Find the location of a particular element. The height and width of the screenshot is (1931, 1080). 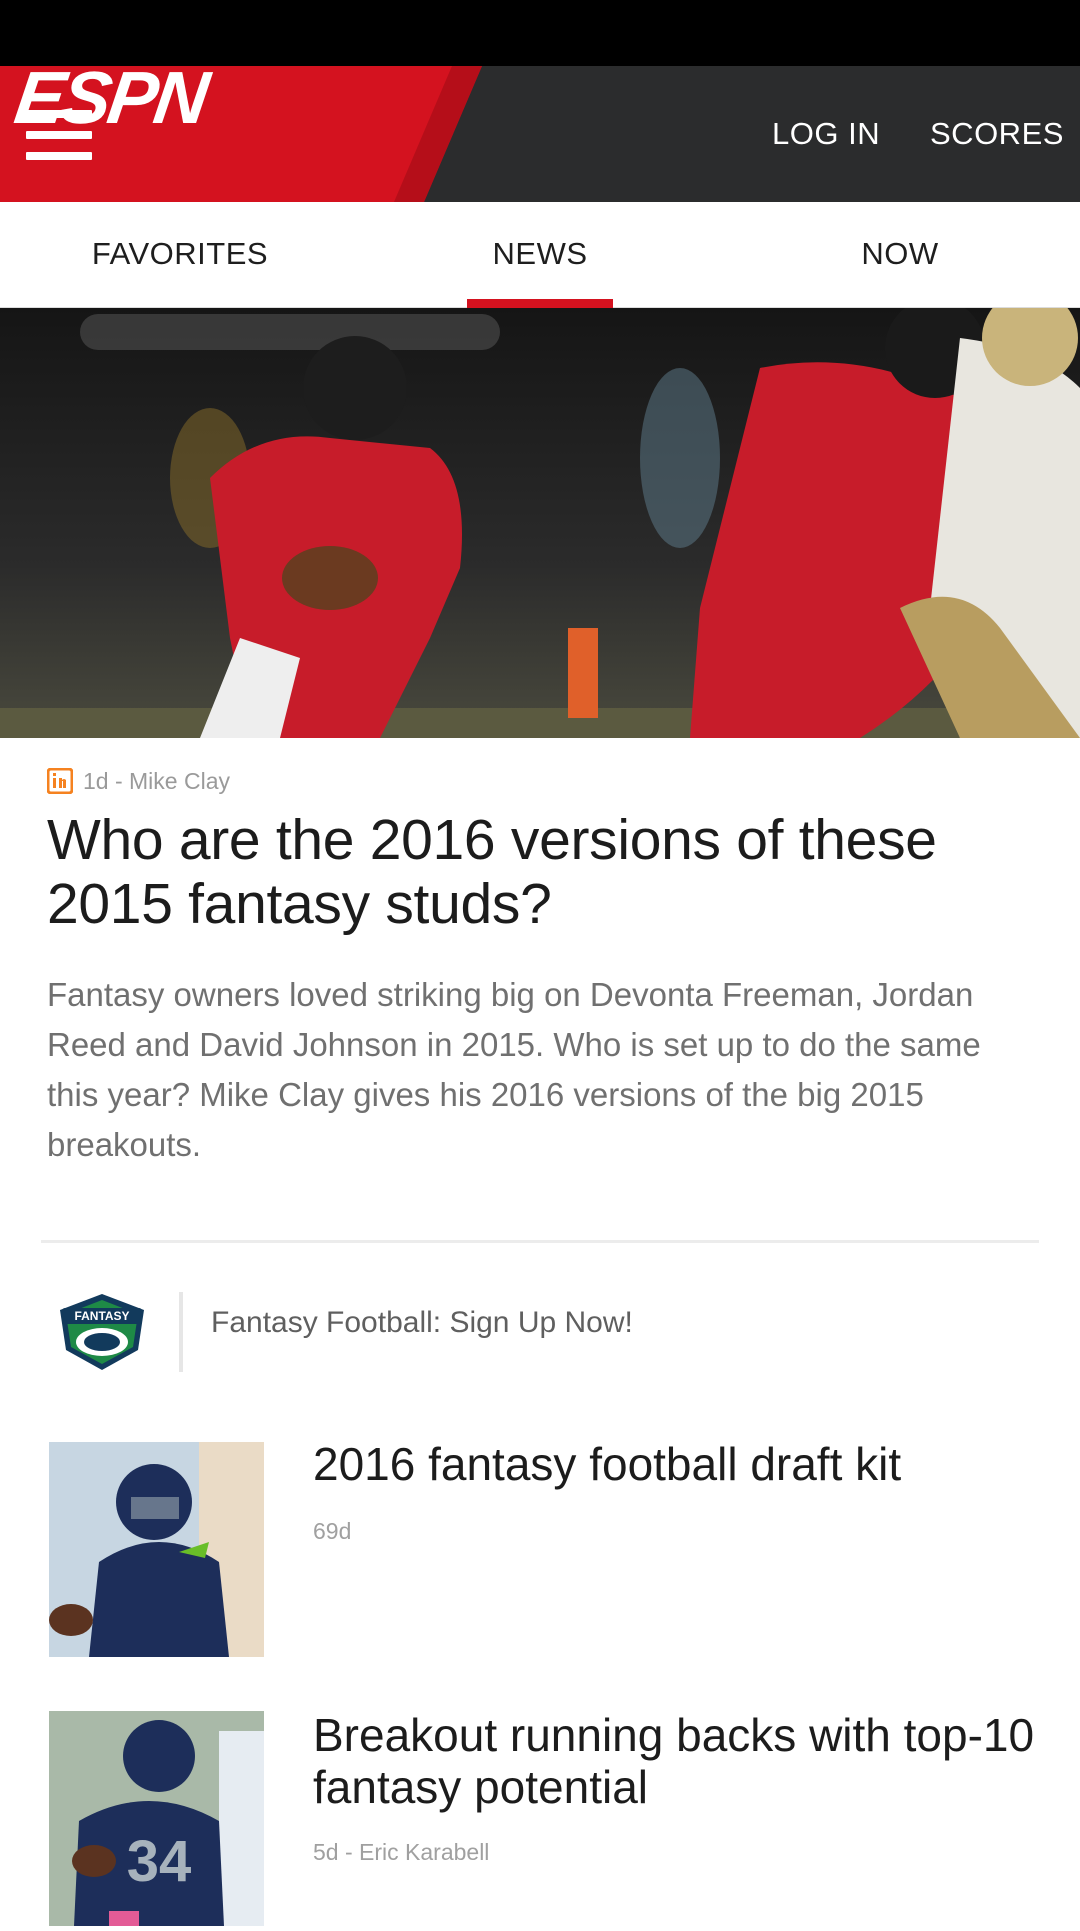

divider is located at coordinates (540, 1241).